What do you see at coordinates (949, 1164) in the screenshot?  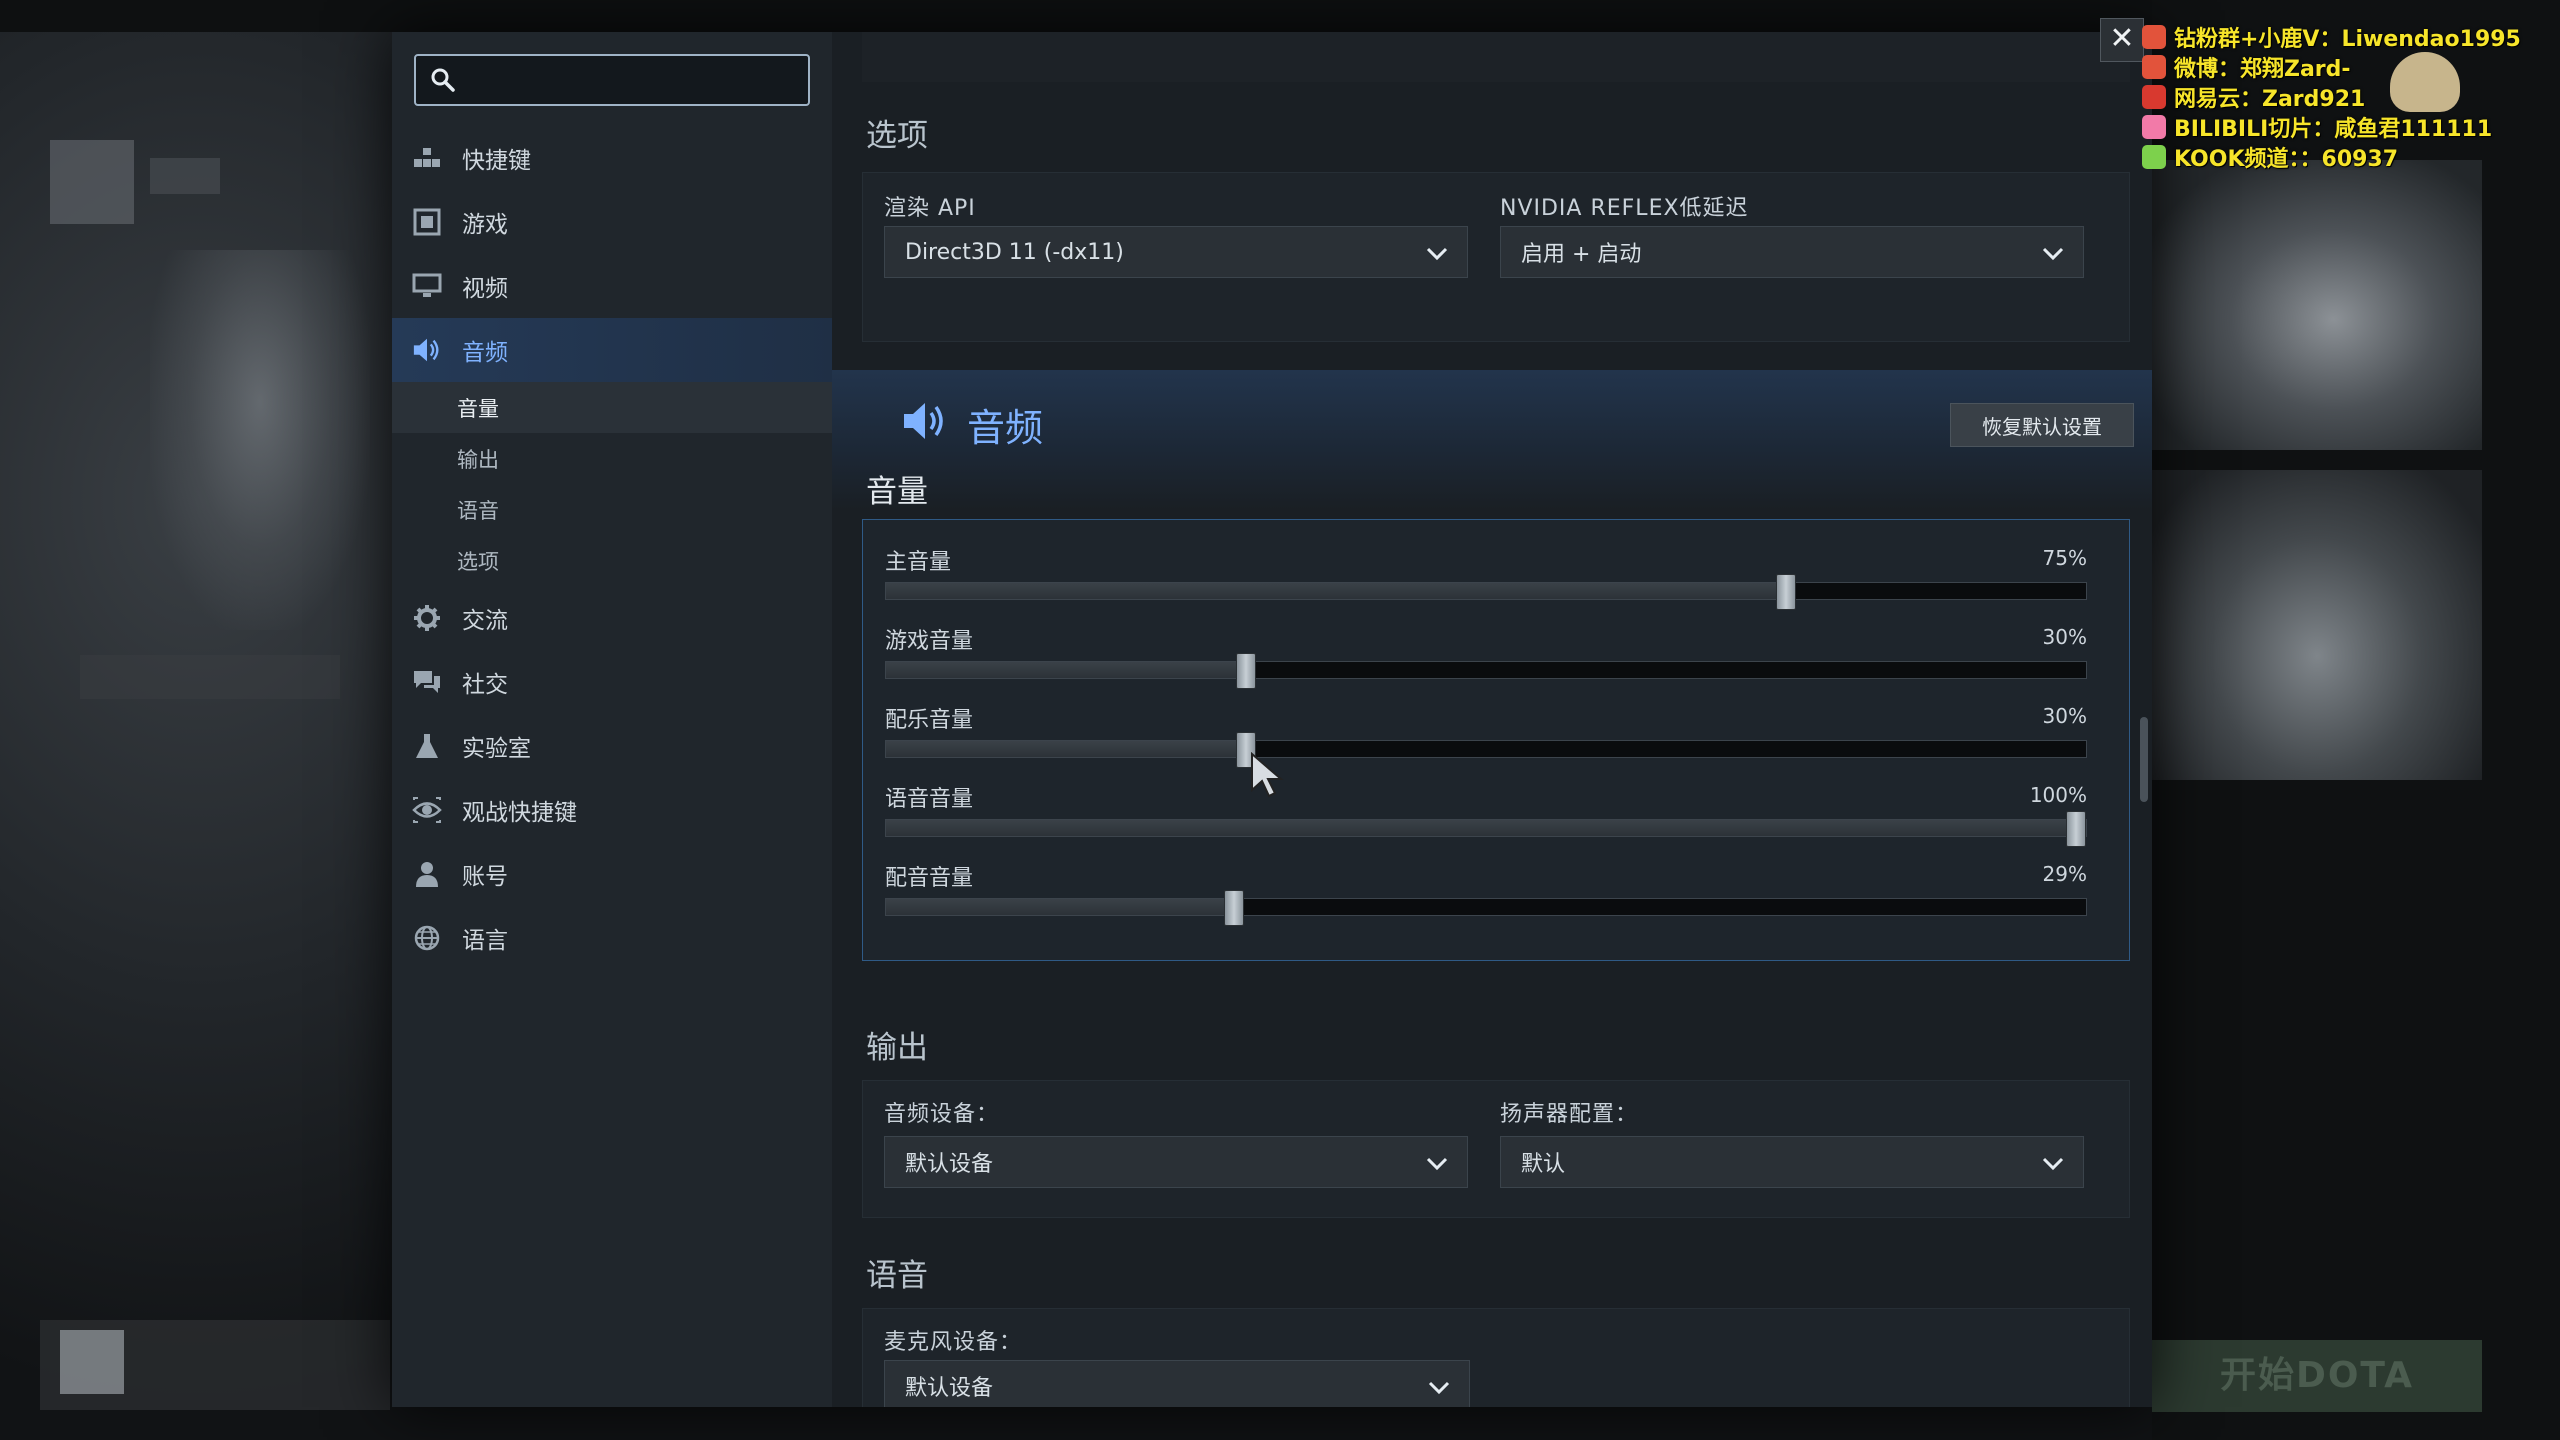 I see `audio-device-value: 默认设备` at bounding box center [949, 1164].